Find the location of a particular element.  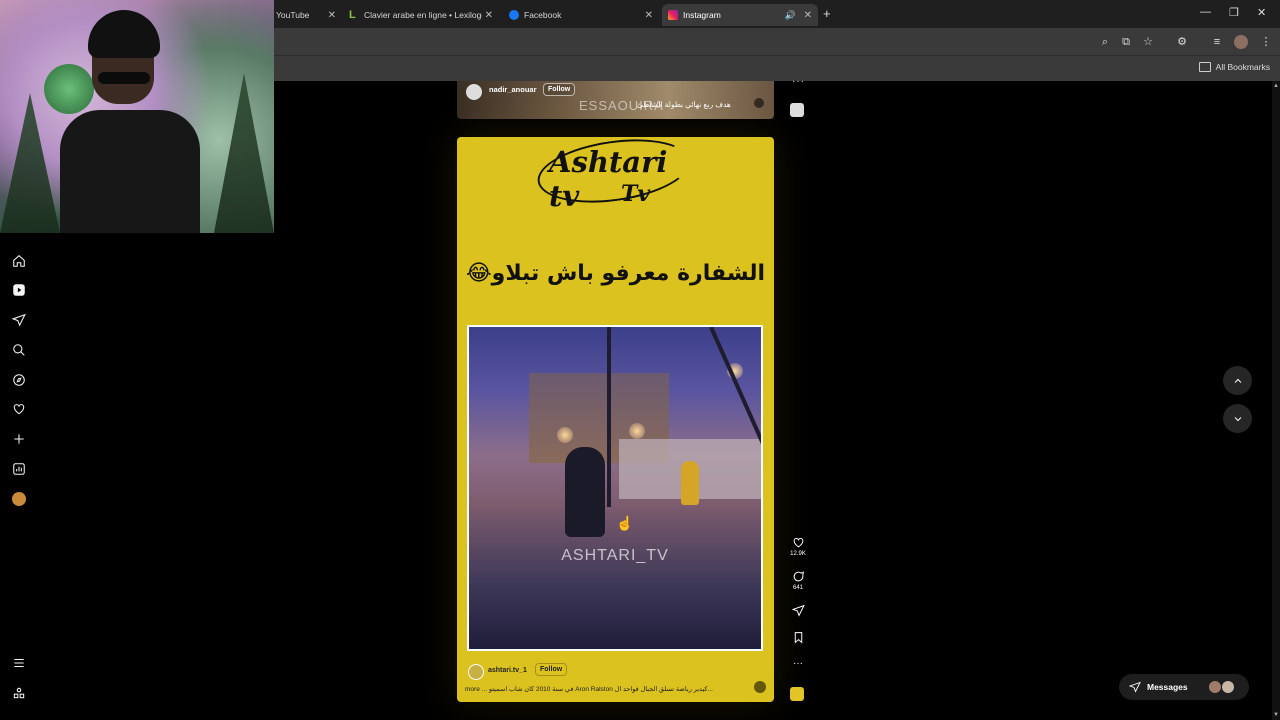

scroll-down-arrow: ▼ is located at coordinates (1276, 715).